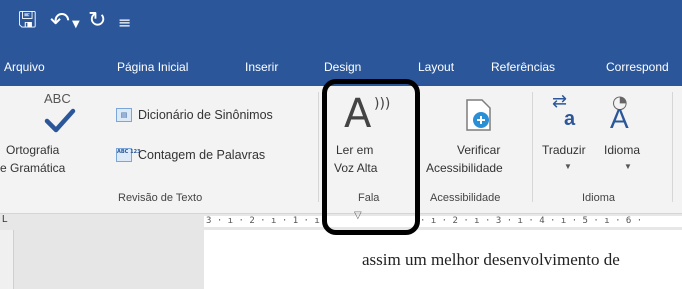 This screenshot has height=289, width=682. Describe the element at coordinates (523, 67) in the screenshot. I see `tab-referencias: Referências` at that location.